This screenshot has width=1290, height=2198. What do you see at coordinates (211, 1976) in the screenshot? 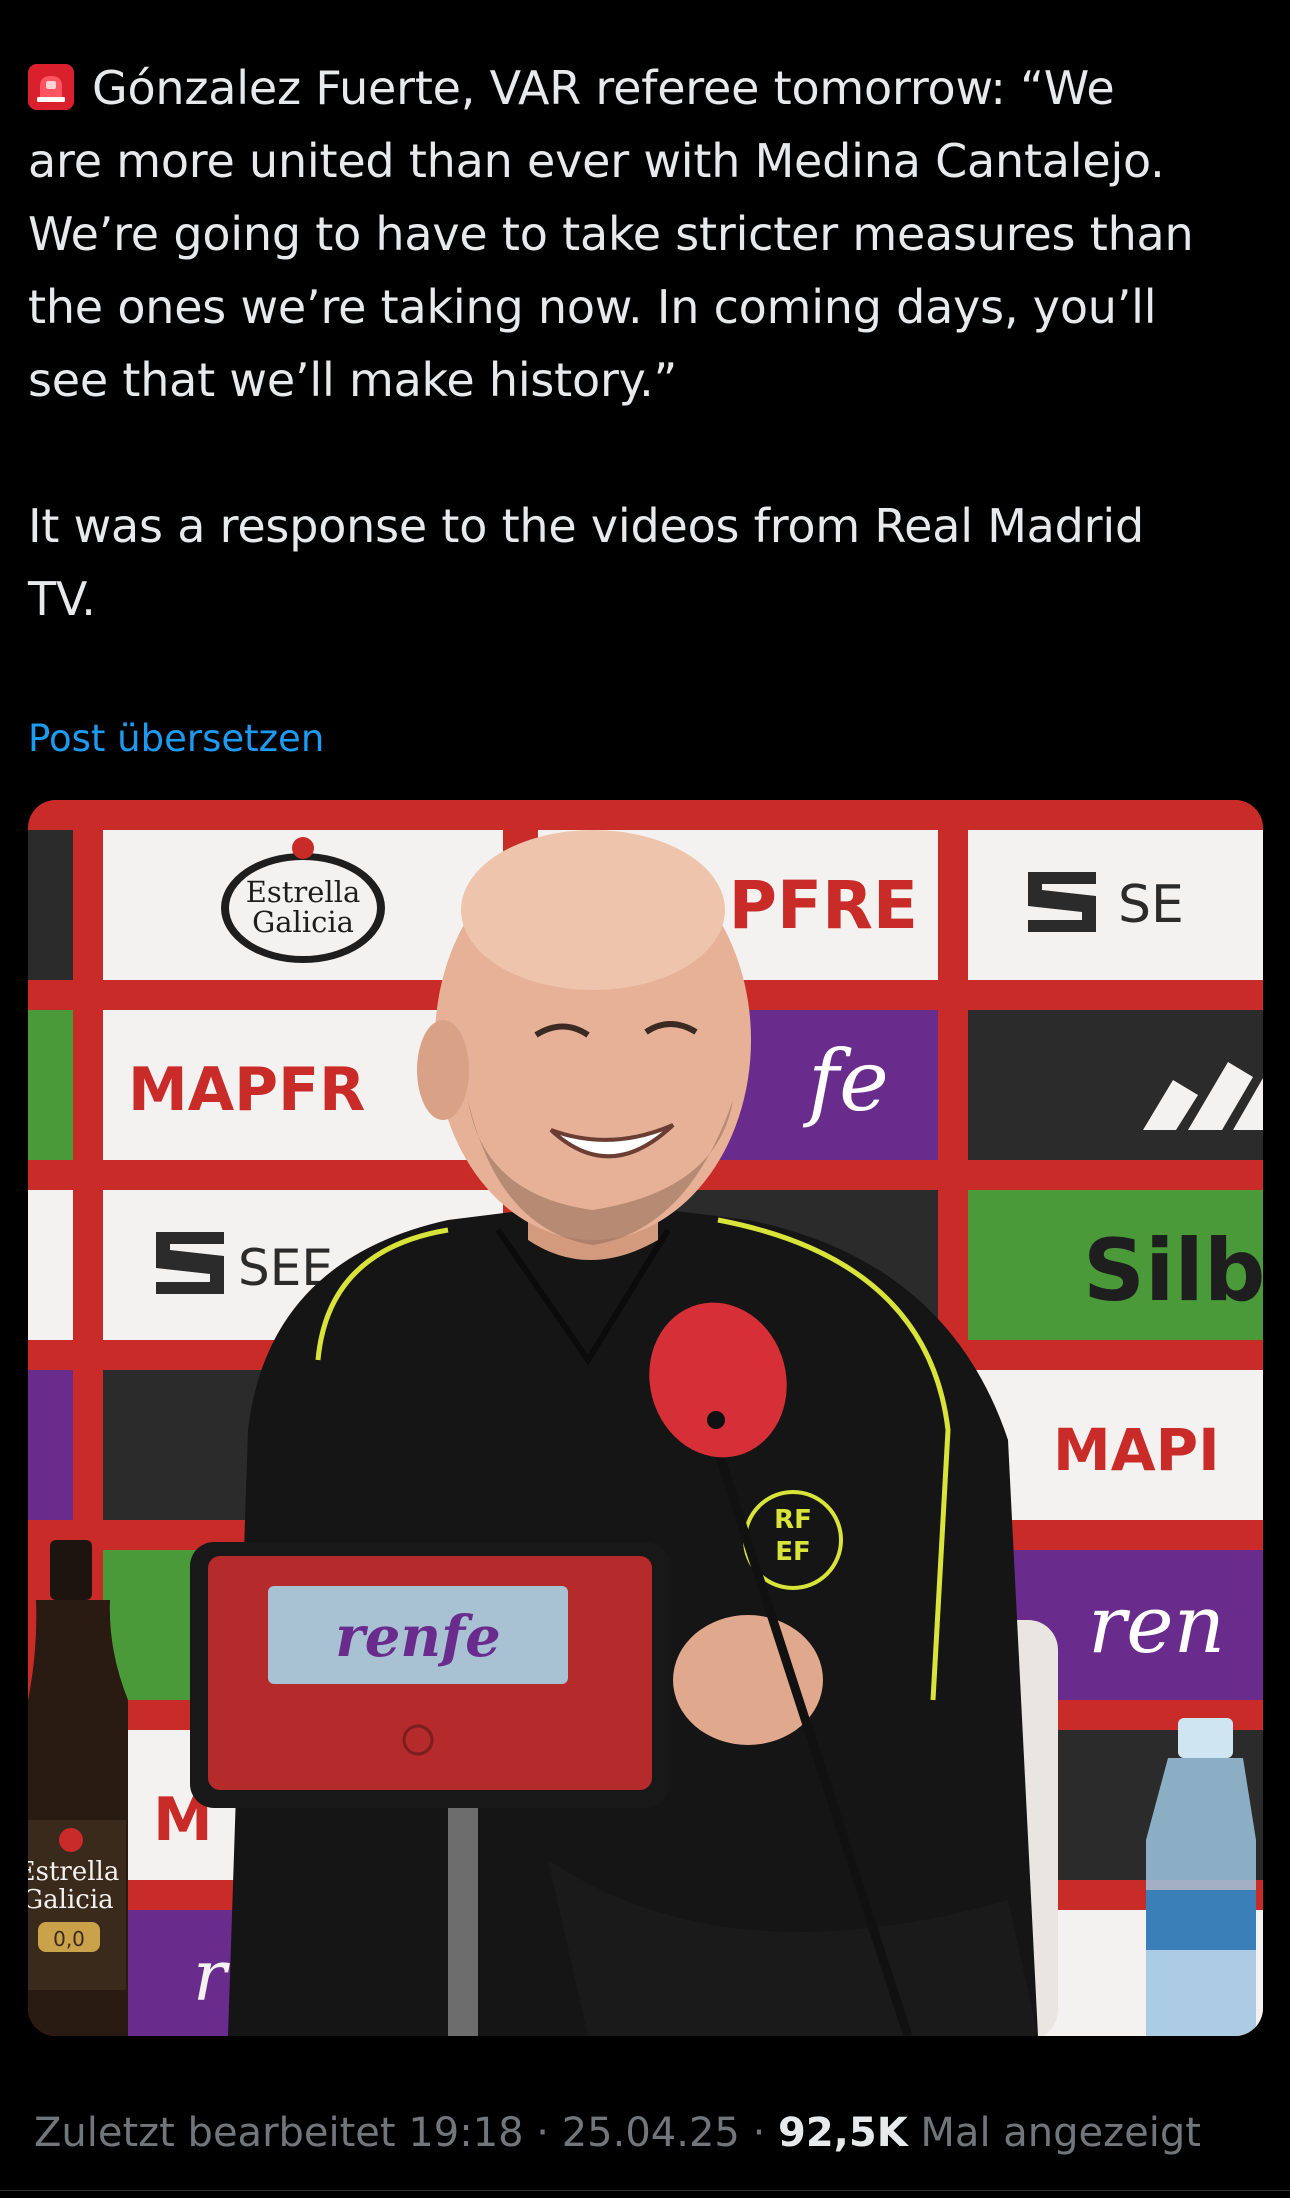
I see `svg-text: r` at bounding box center [211, 1976].